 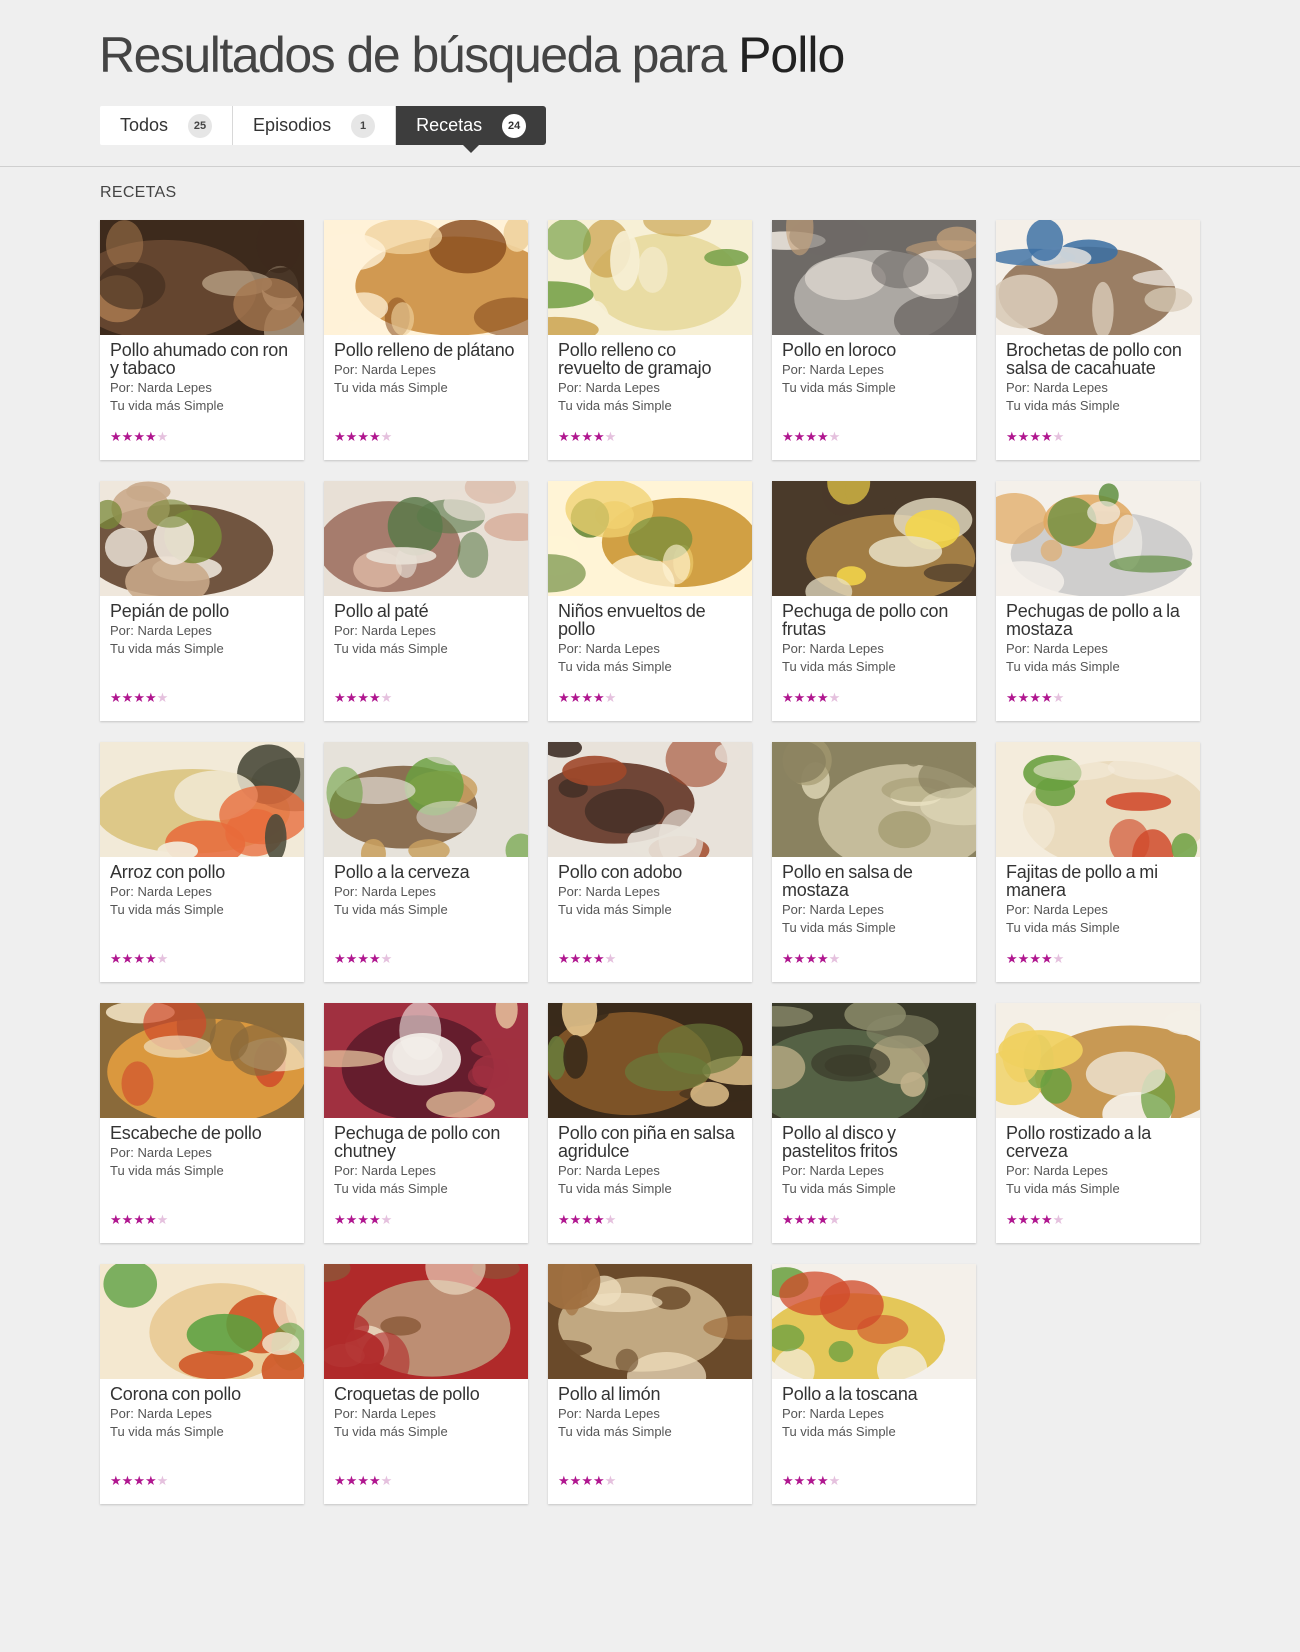 I want to click on recipe-title: Pollo con piña en salsa agridulce, so click(x=650, y=1142).